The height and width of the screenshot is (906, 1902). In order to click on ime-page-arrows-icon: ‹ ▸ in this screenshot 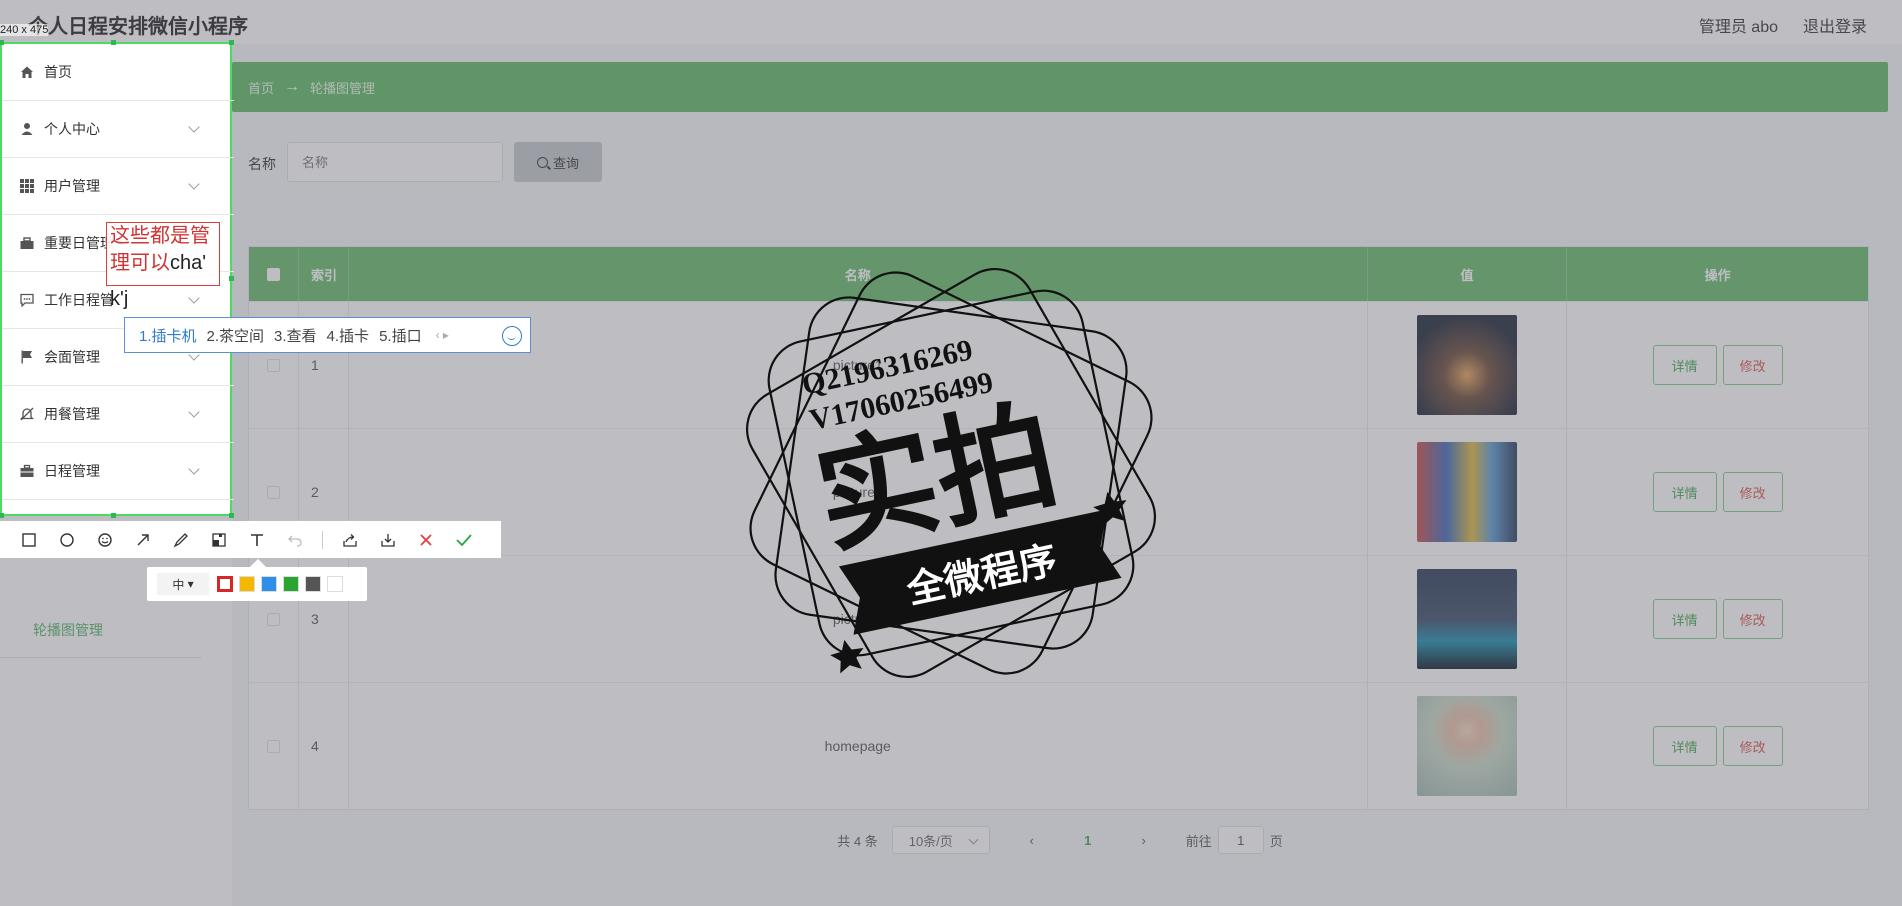, I will do `click(442, 335)`.